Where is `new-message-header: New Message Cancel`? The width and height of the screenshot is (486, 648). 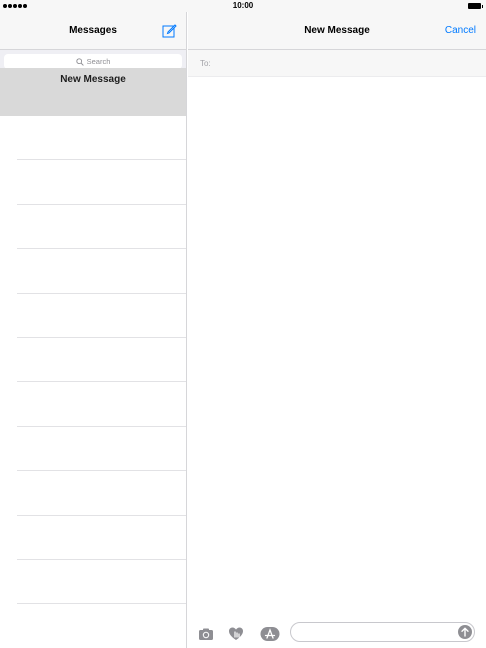
new-message-header: New Message Cancel is located at coordinates (337, 31).